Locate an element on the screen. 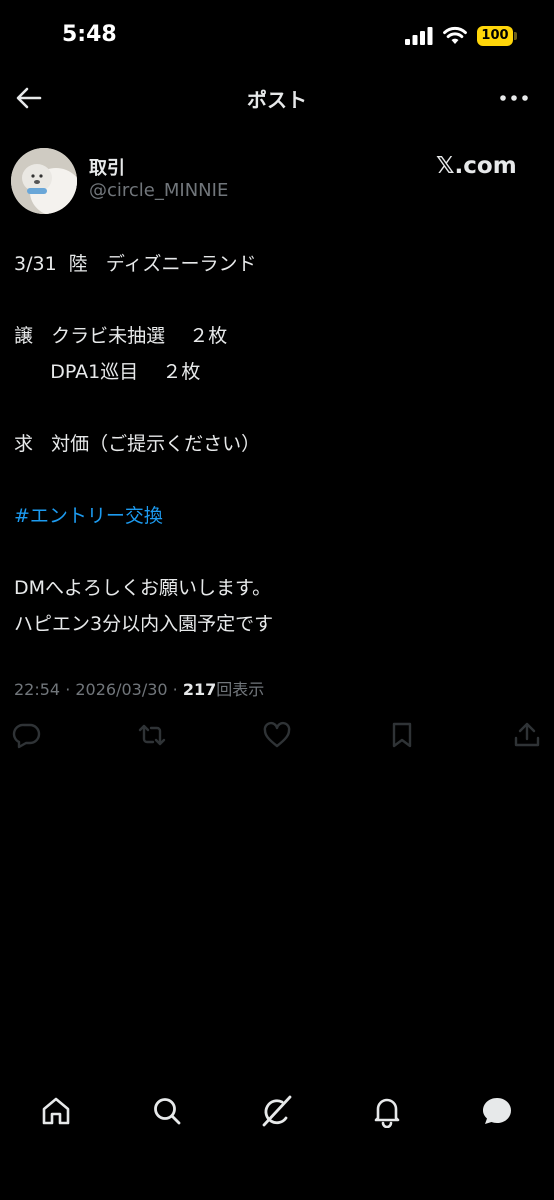  post-line-offer-1: 譲 クラビ未抽選 ２枚 is located at coordinates (121, 336).